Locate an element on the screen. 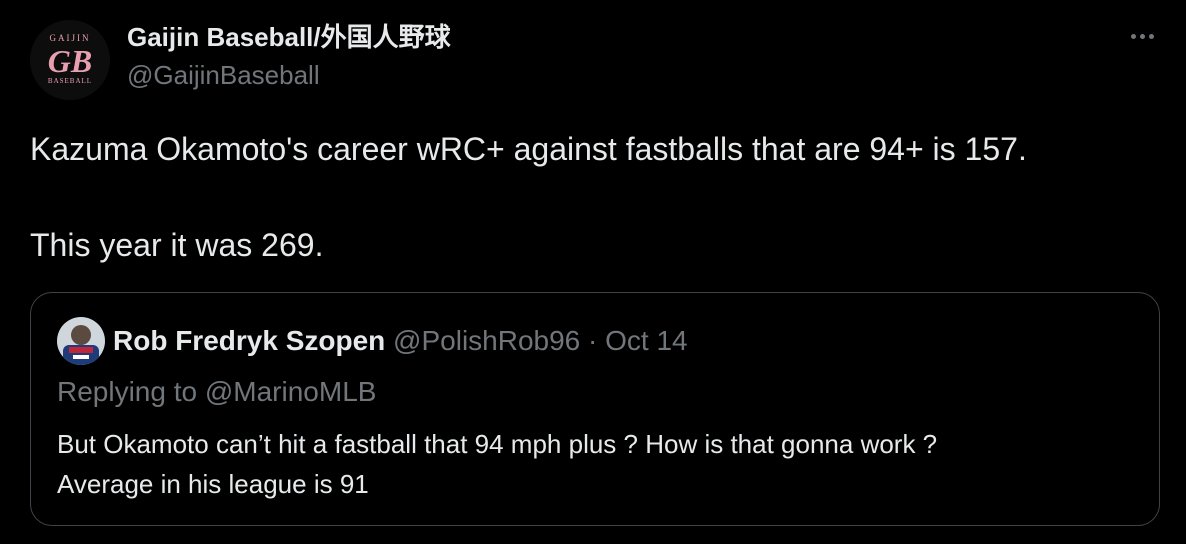 The image size is (1186, 544). more-options-button is located at coordinates (1142, 36).